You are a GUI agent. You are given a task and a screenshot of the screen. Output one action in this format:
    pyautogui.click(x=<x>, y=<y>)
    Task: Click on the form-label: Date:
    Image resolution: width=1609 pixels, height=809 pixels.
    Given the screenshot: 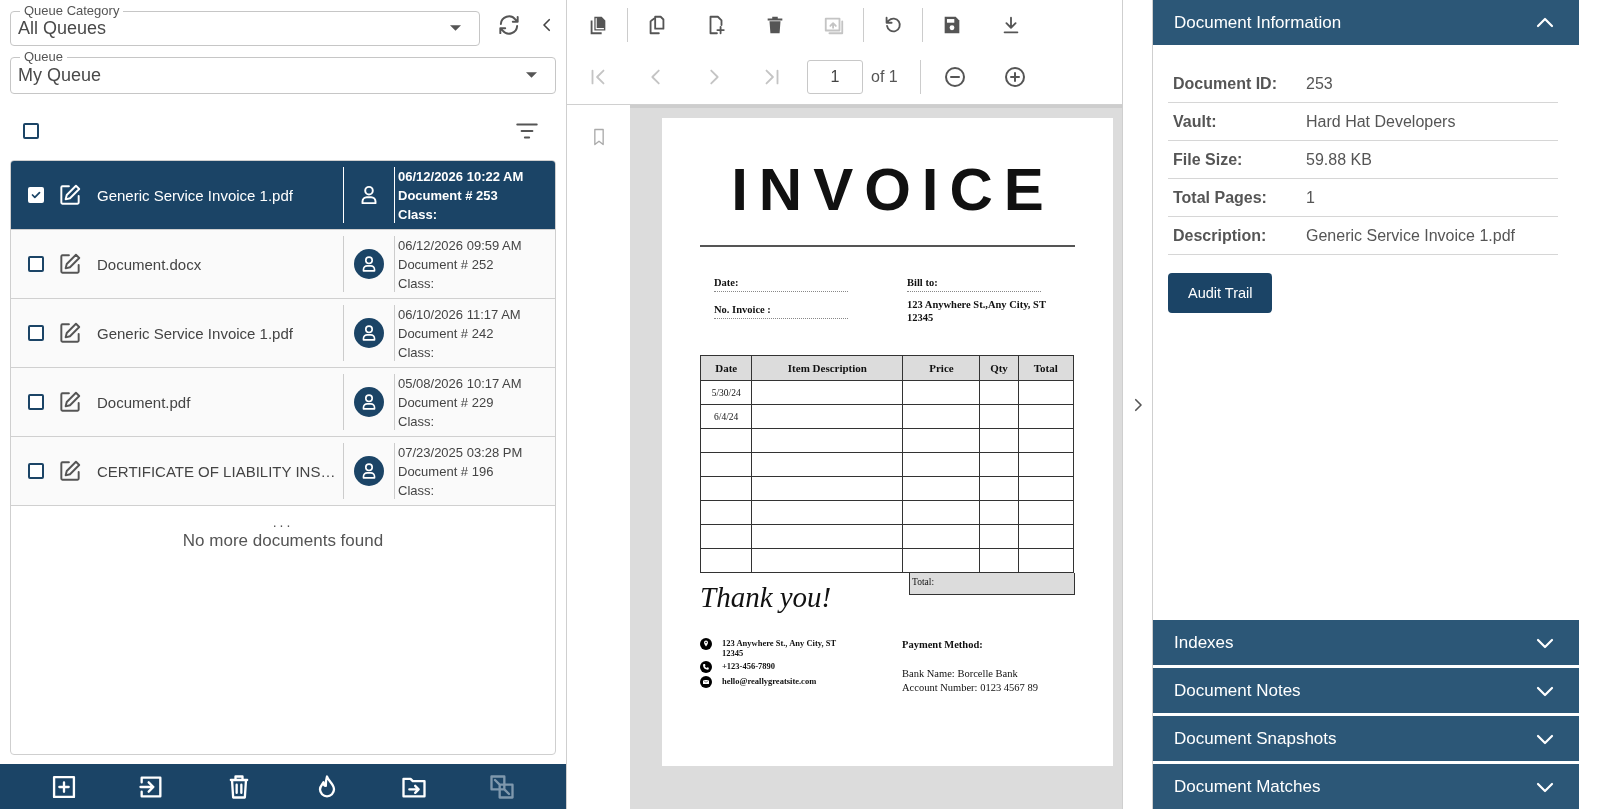 What is the action you would take?
    pyautogui.click(x=781, y=284)
    